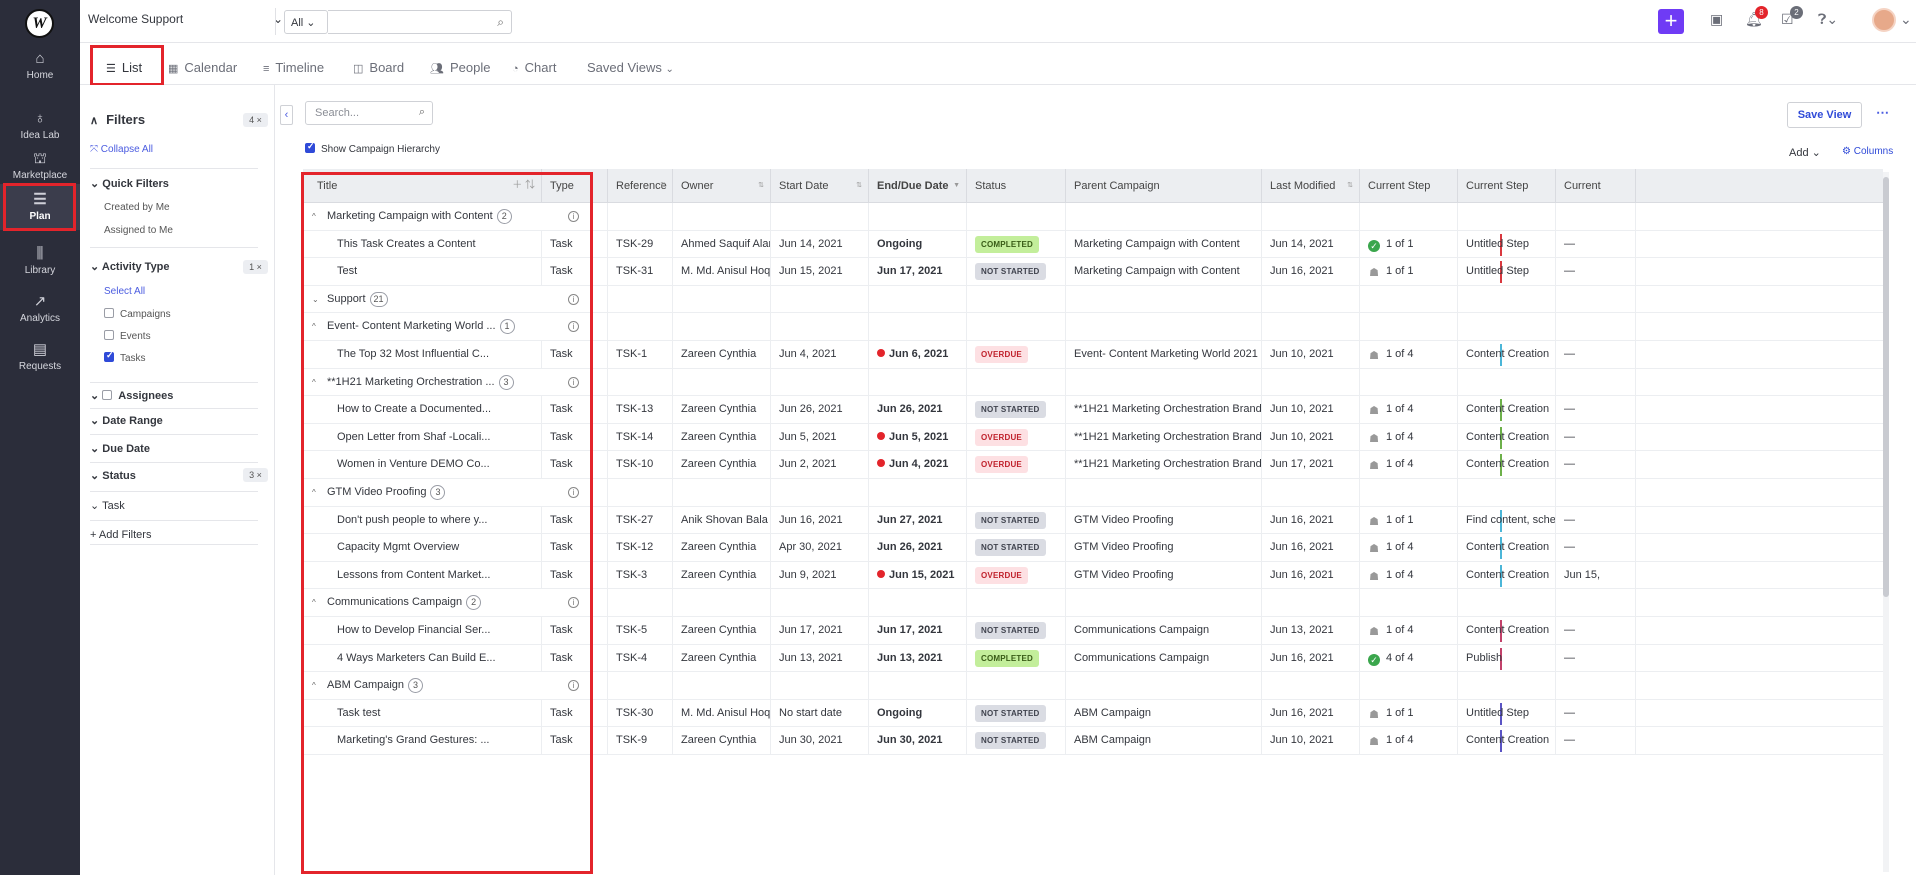 The image size is (1916, 875). Describe the element at coordinates (293, 67) in the screenshot. I see `tab-timeline: ≡ Timeline` at that location.